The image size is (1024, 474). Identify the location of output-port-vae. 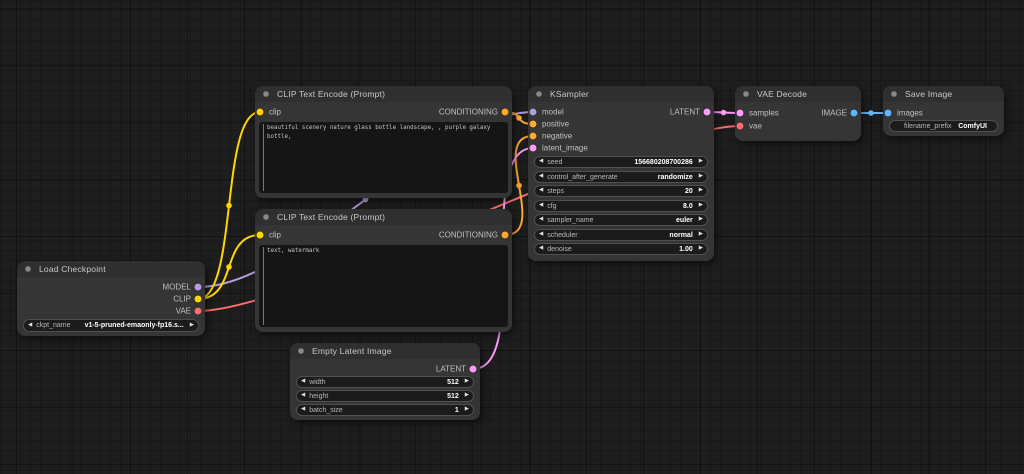
(198, 311).